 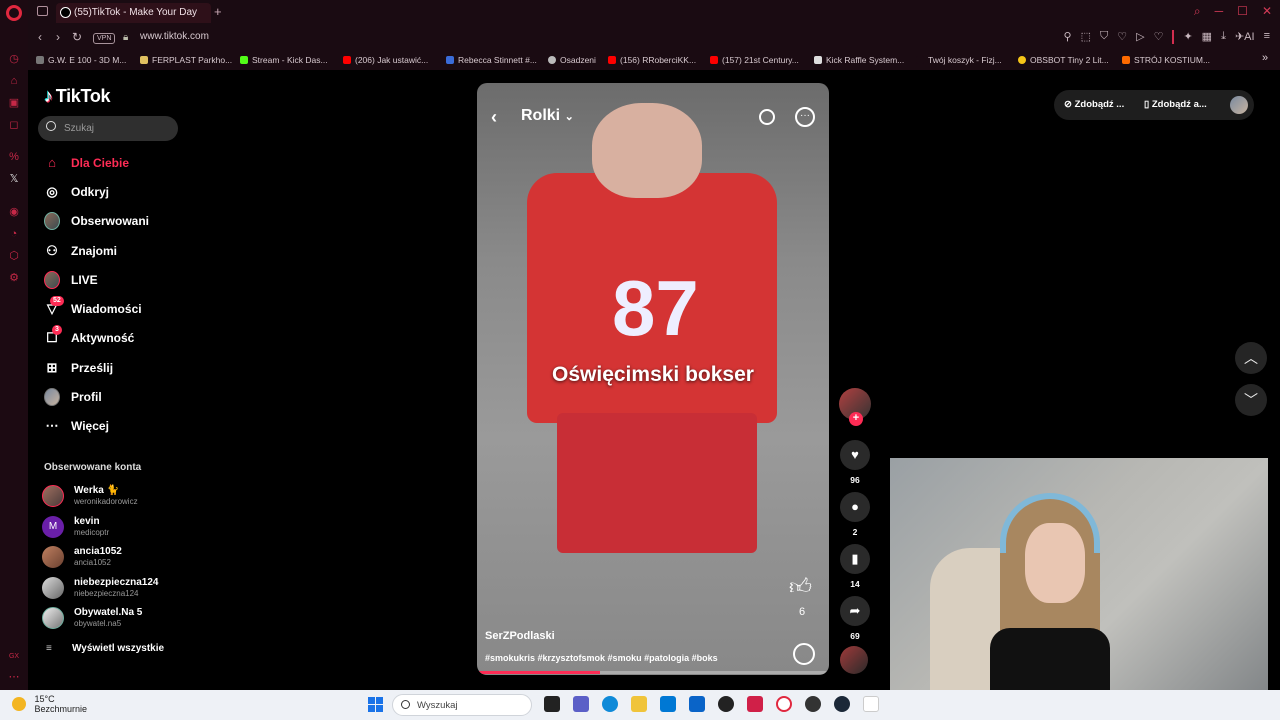 What do you see at coordinates (14, 81) in the screenshot?
I see `bag-icon: ⌂` at bounding box center [14, 81].